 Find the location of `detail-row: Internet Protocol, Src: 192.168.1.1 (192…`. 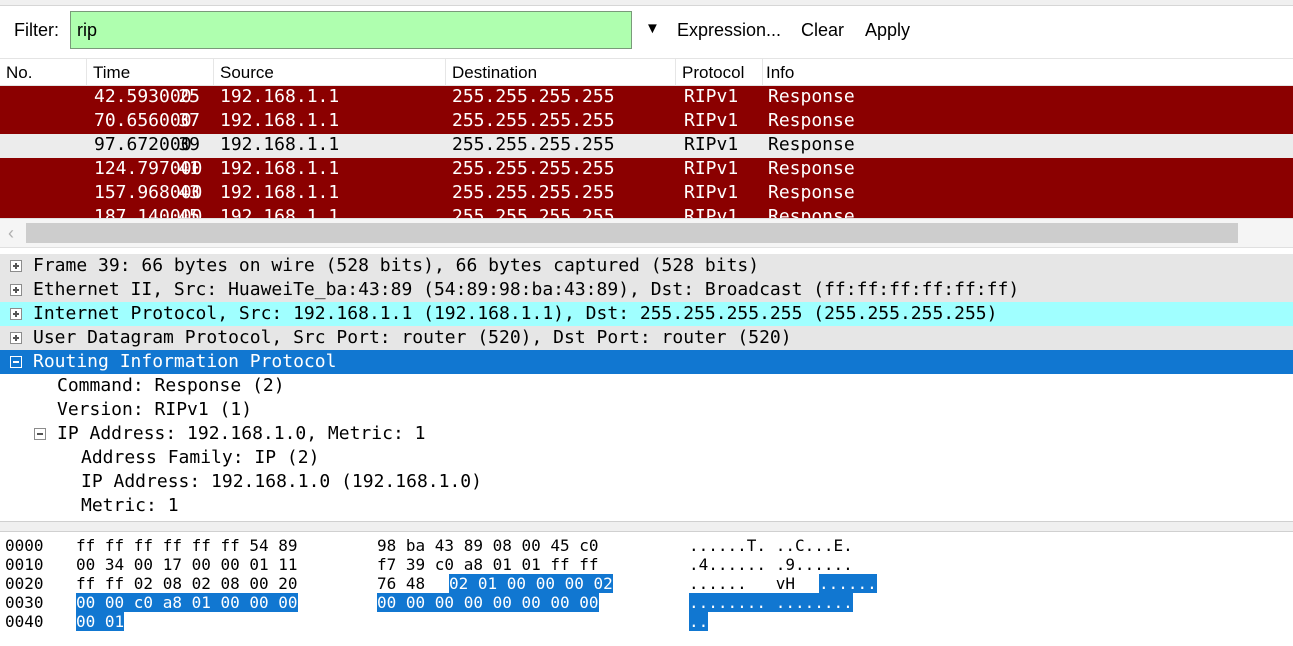

detail-row: Internet Protocol, Src: 192.168.1.1 (192… is located at coordinates (646, 314).